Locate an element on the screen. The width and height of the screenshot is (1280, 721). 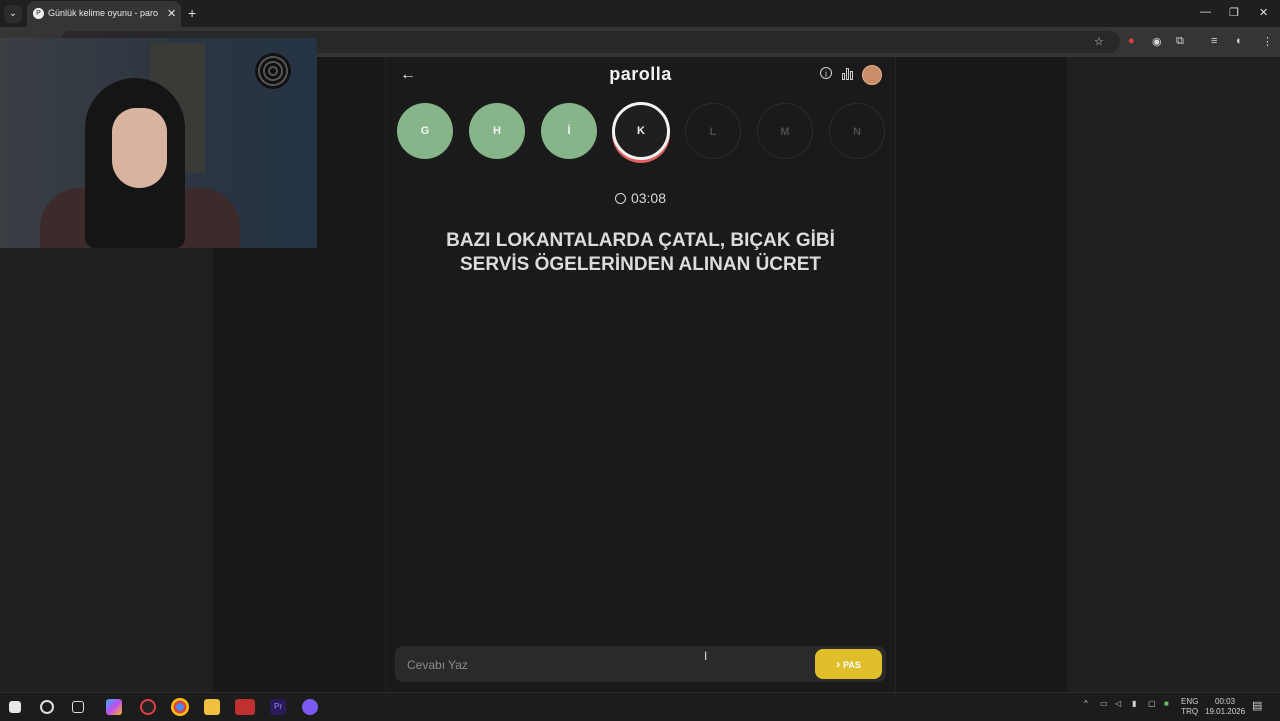
puzzle-icon: ⧉ is located at coordinates (1180, 41).